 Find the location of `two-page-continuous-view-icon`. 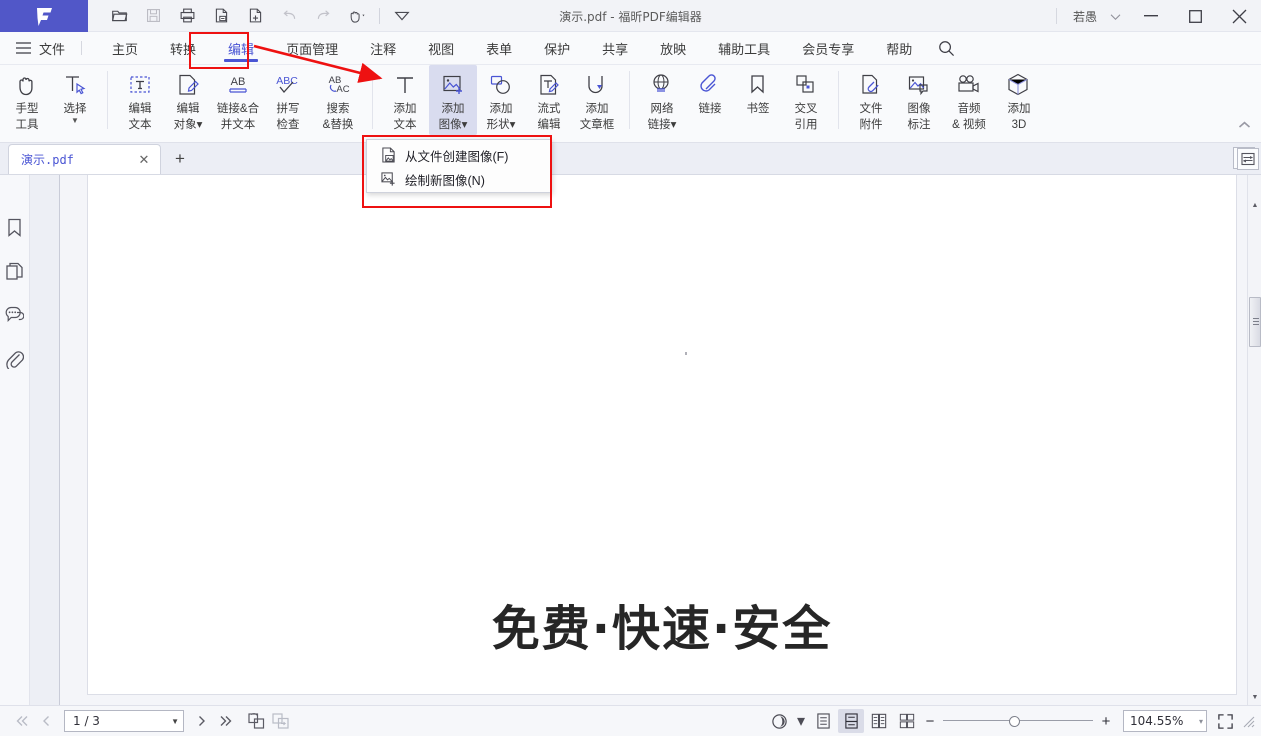

two-page-continuous-view-icon is located at coordinates (907, 721).